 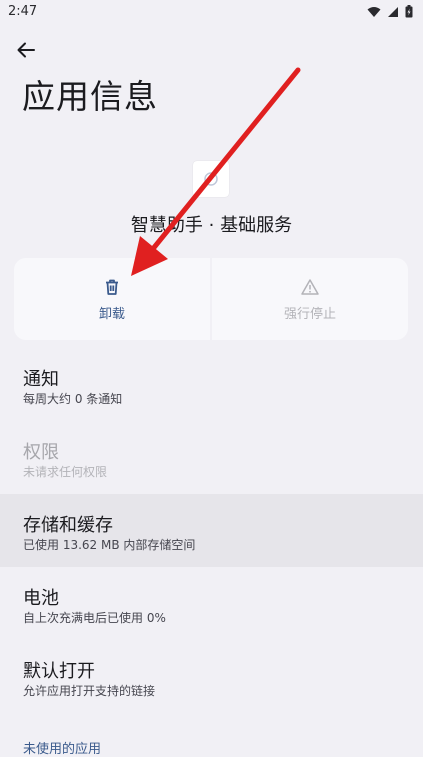 What do you see at coordinates (73, 399) in the screenshot?
I see `setting-summary: 每周大约 0 条通知` at bounding box center [73, 399].